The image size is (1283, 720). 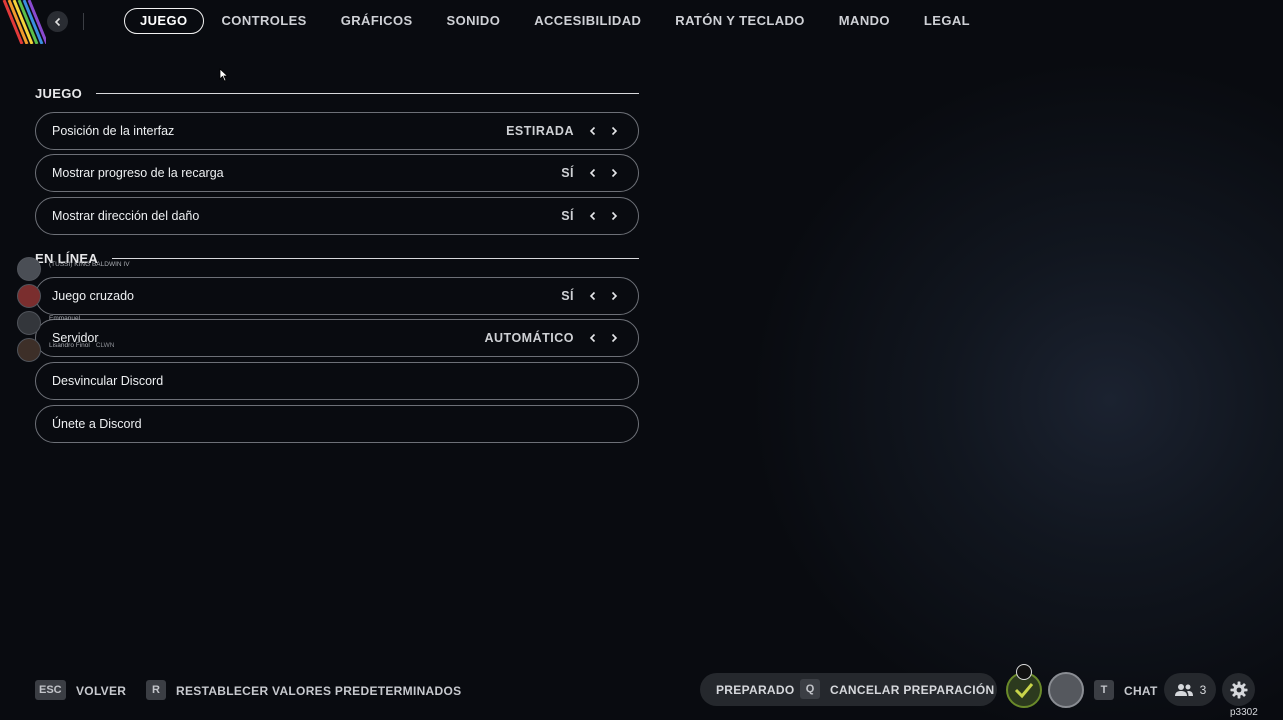 I want to click on gear-icon, so click(x=1238, y=689).